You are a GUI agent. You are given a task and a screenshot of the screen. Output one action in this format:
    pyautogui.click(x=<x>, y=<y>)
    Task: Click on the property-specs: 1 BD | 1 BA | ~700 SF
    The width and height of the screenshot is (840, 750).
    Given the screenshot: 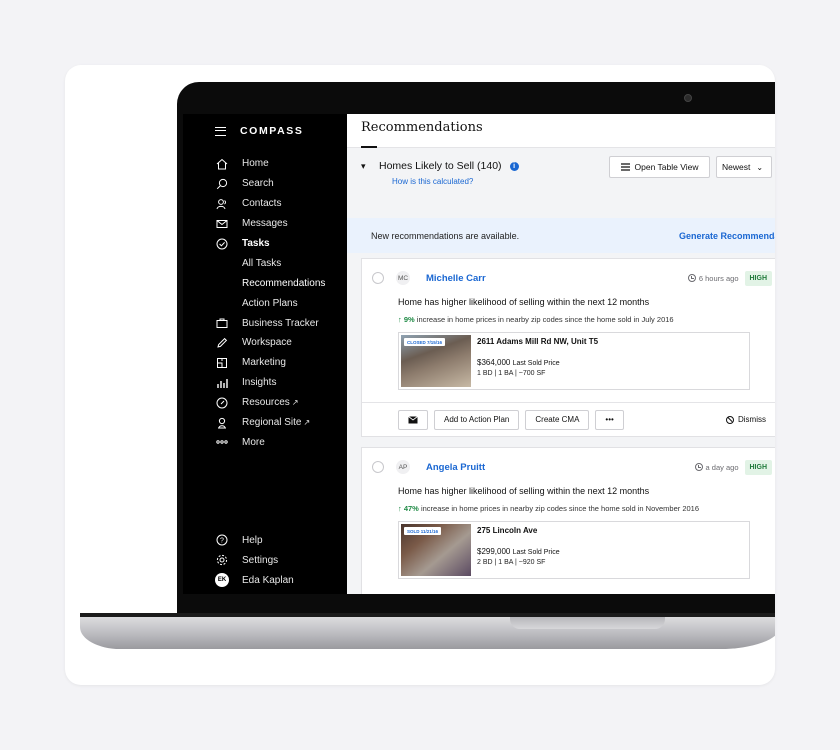 What is the action you would take?
    pyautogui.click(x=511, y=373)
    